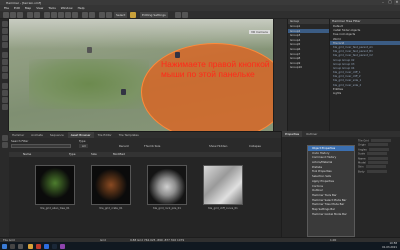  Describe the element at coordinates (4, 45) in the screenshot. I see `scale-tool-icon` at that location.